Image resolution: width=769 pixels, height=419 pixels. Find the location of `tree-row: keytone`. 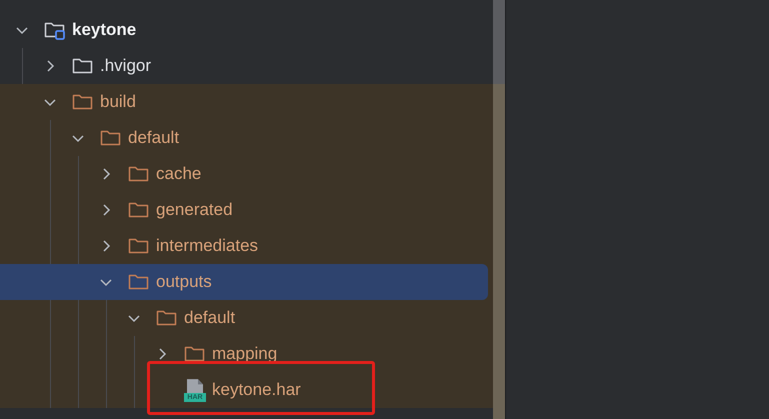

tree-row: keytone is located at coordinates (244, 30).